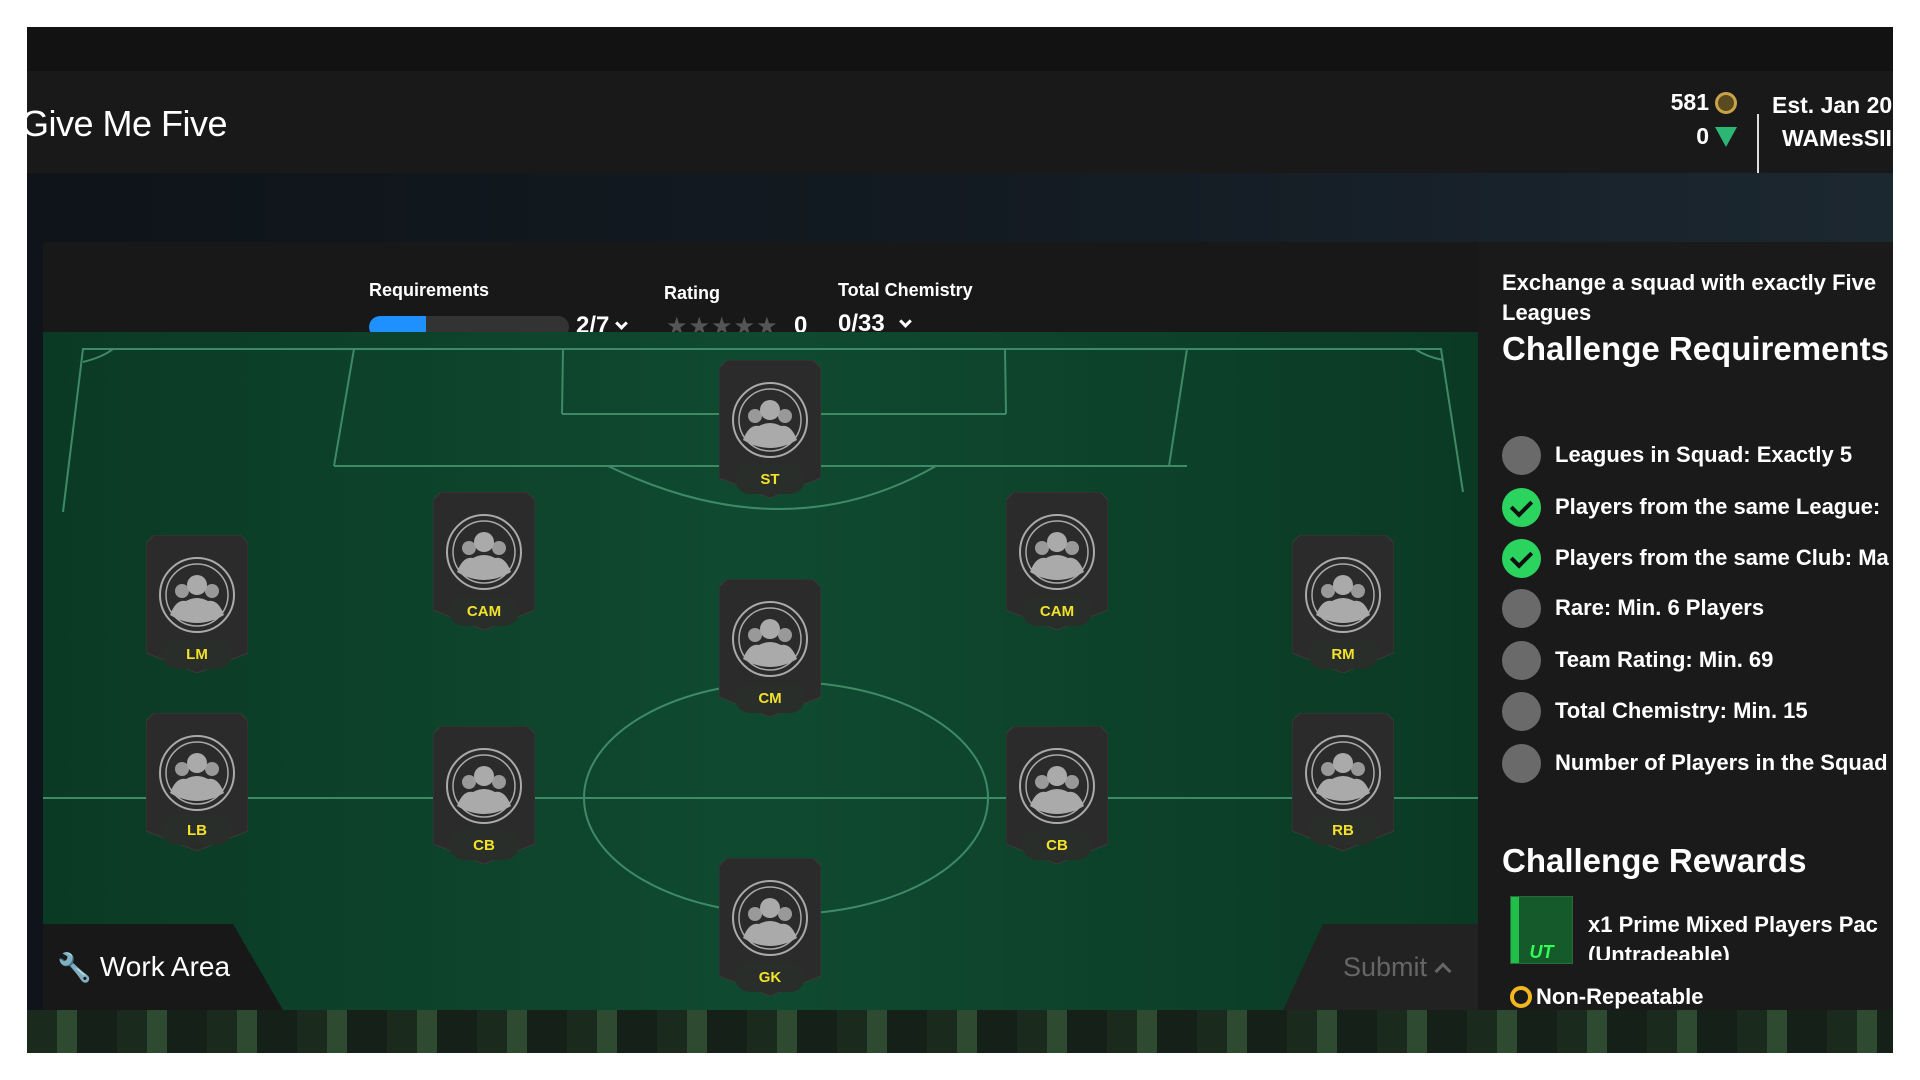 This screenshot has height=1080, width=1920. I want to click on coin-icon, so click(1726, 102).